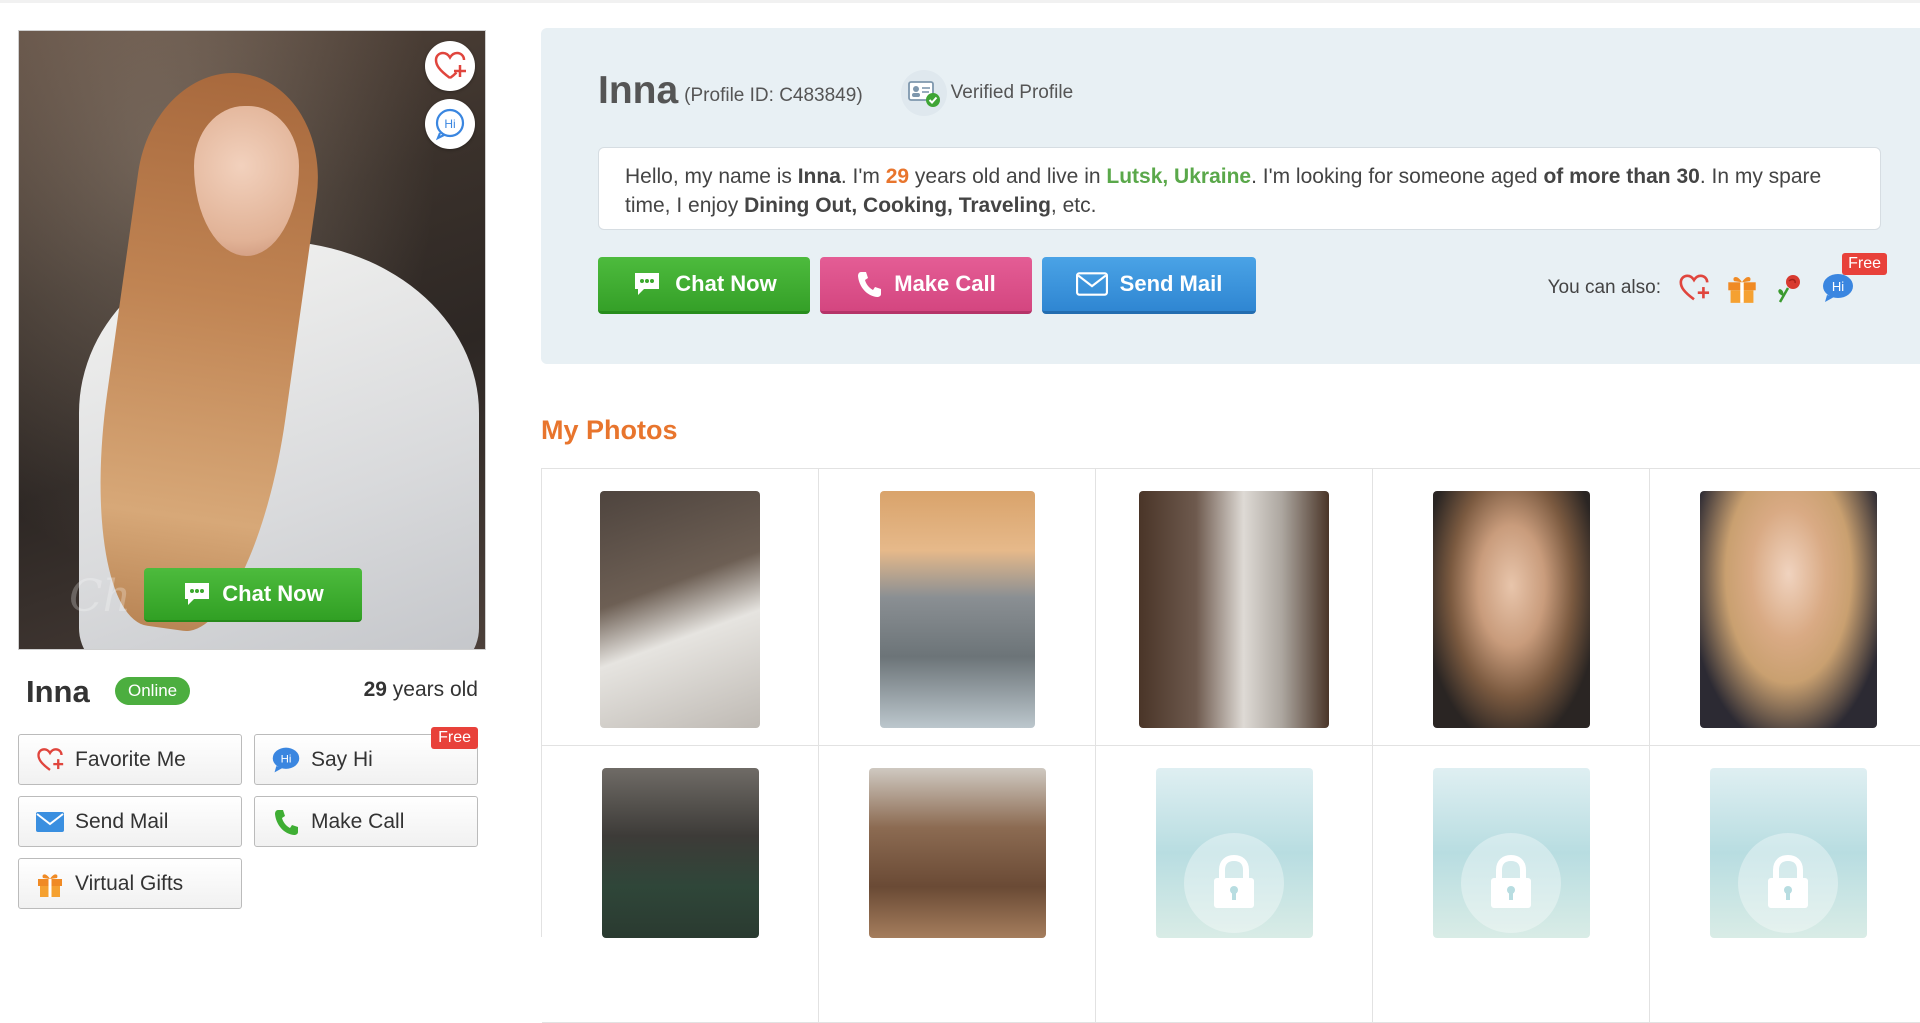  I want to click on verified-id-card-icon, so click(923, 93).